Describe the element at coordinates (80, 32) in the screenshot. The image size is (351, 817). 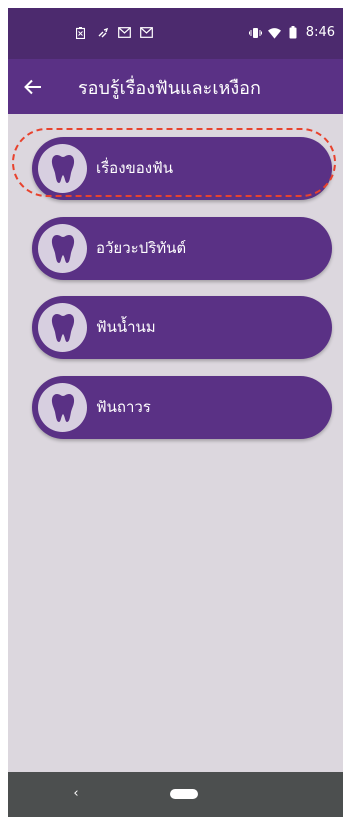
I see `battery-saver-icon` at that location.